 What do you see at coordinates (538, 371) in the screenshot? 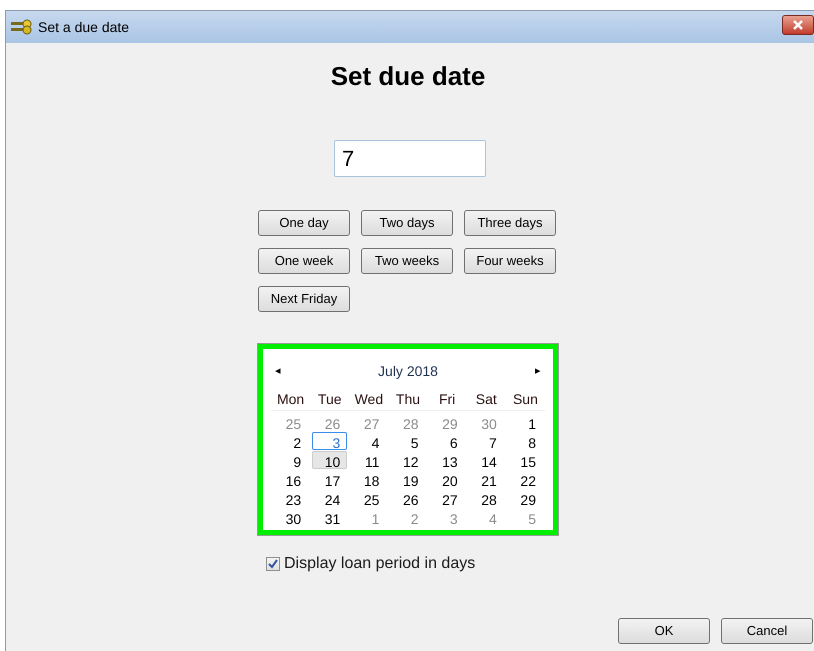
I see `next-month-button: ▸` at bounding box center [538, 371].